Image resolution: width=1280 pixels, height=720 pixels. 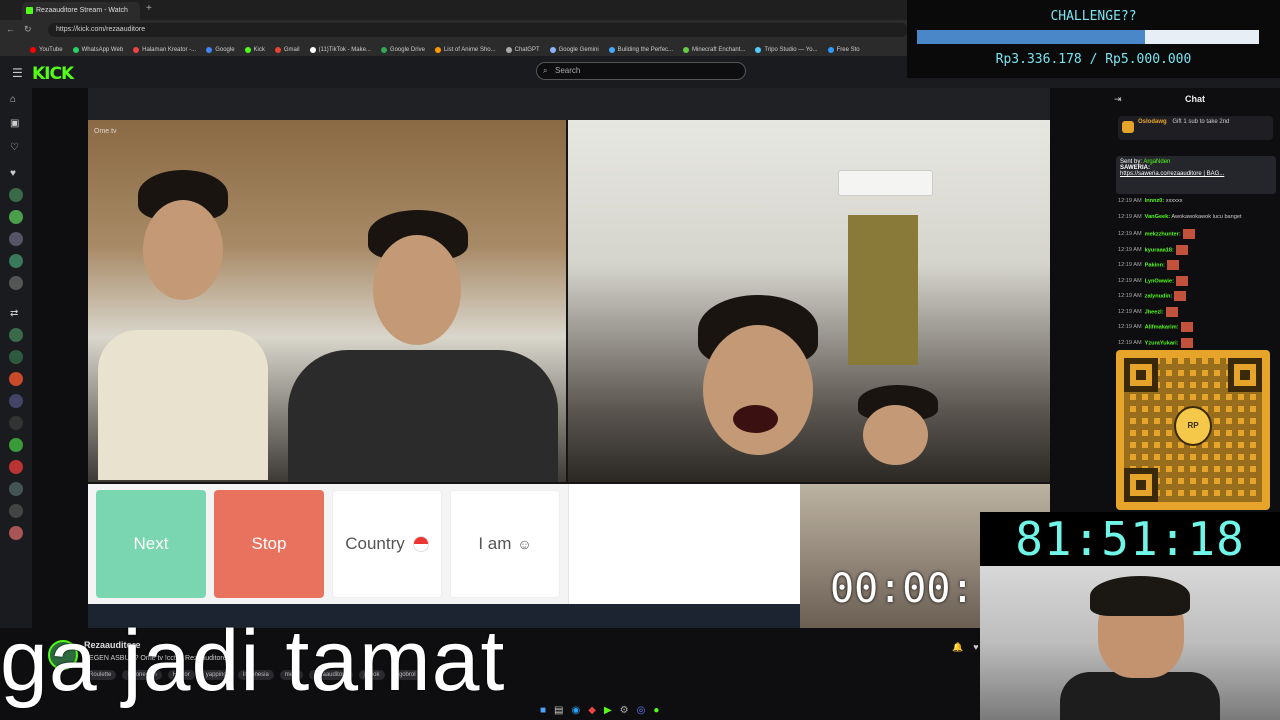 I want to click on chat-username: mekzzhunter:, so click(x=1163, y=234).